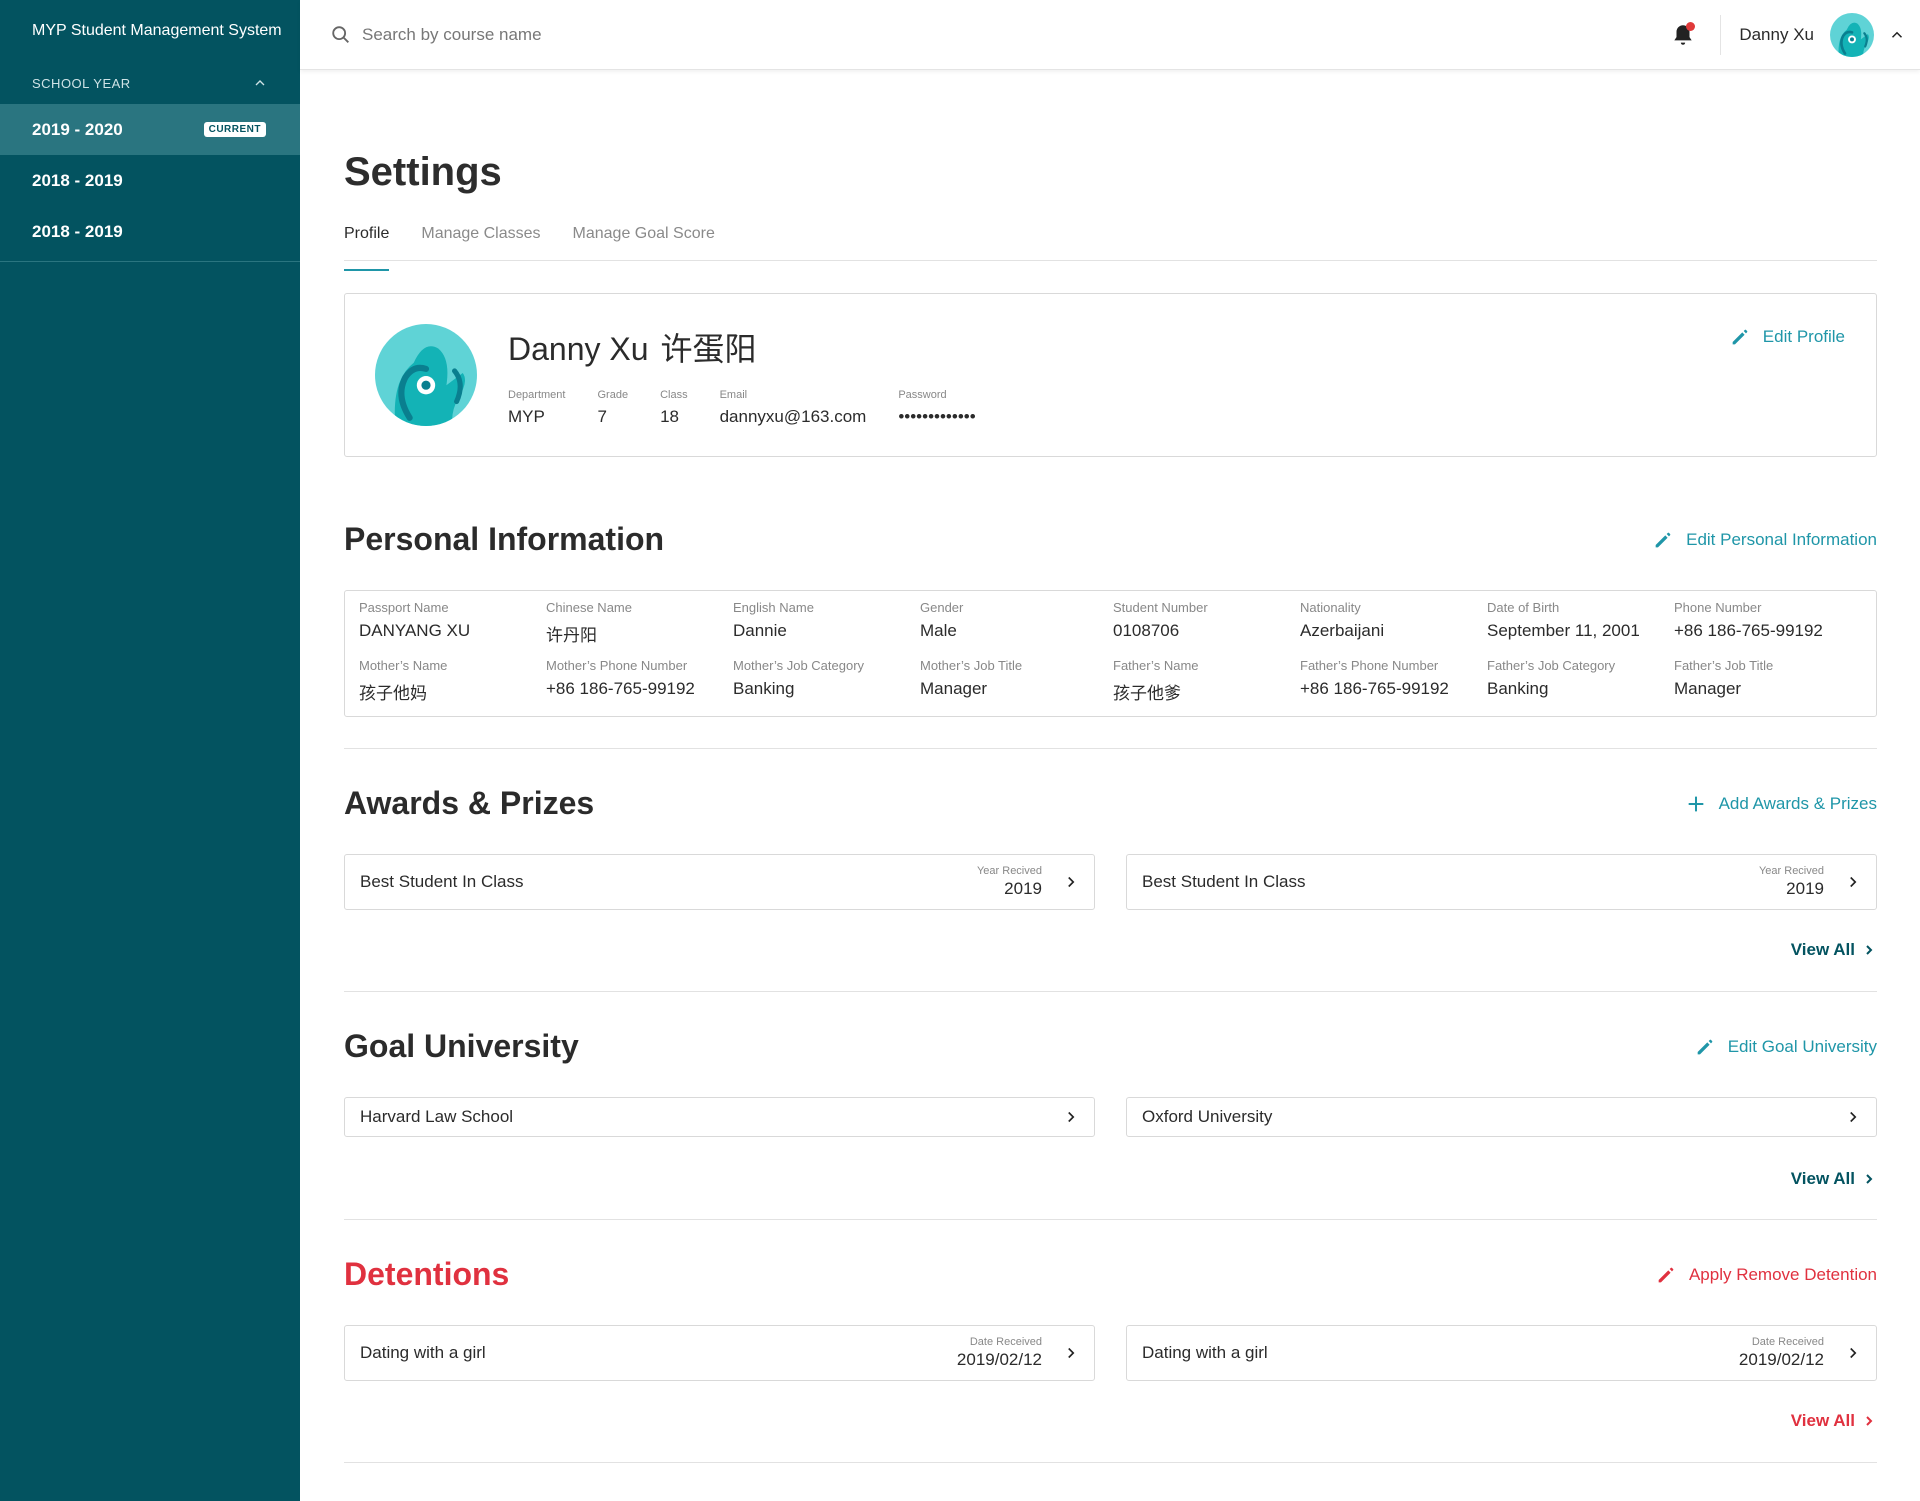 The height and width of the screenshot is (1501, 1920). Describe the element at coordinates (1110, 1421) in the screenshot. I see `detentions-view-all-link: View All` at that location.